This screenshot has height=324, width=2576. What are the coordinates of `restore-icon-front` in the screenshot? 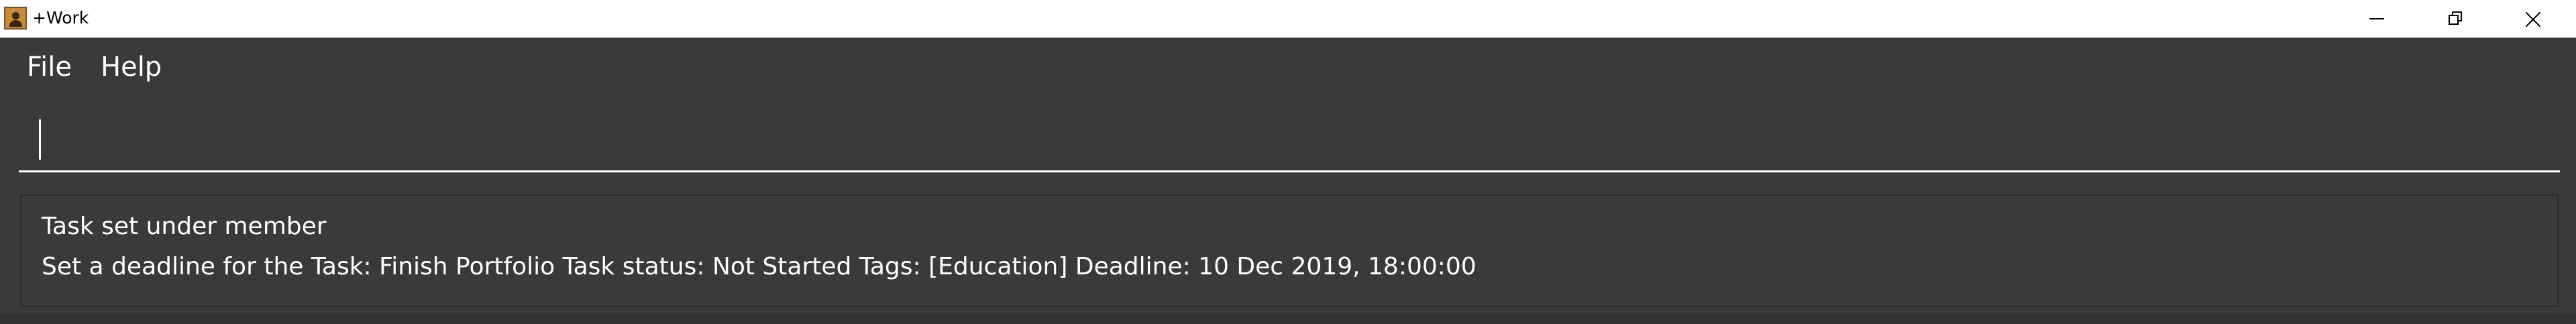 It's located at (2454, 20).